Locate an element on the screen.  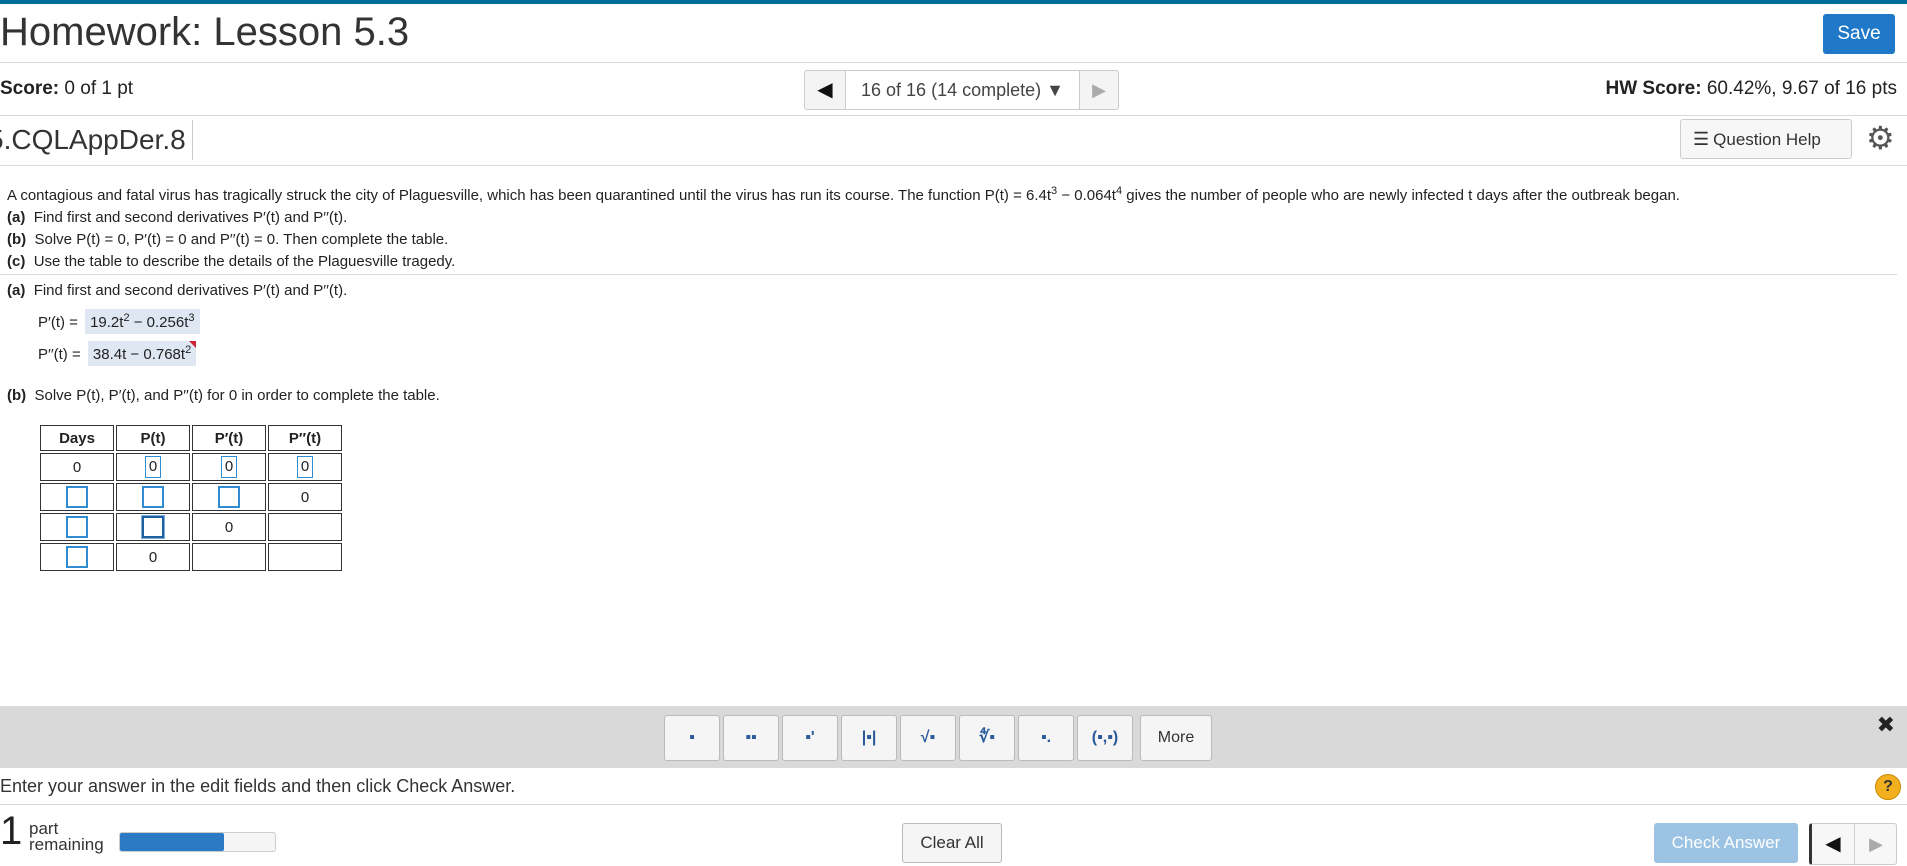
list-icon: ☰ is located at coordinates (1701, 139).